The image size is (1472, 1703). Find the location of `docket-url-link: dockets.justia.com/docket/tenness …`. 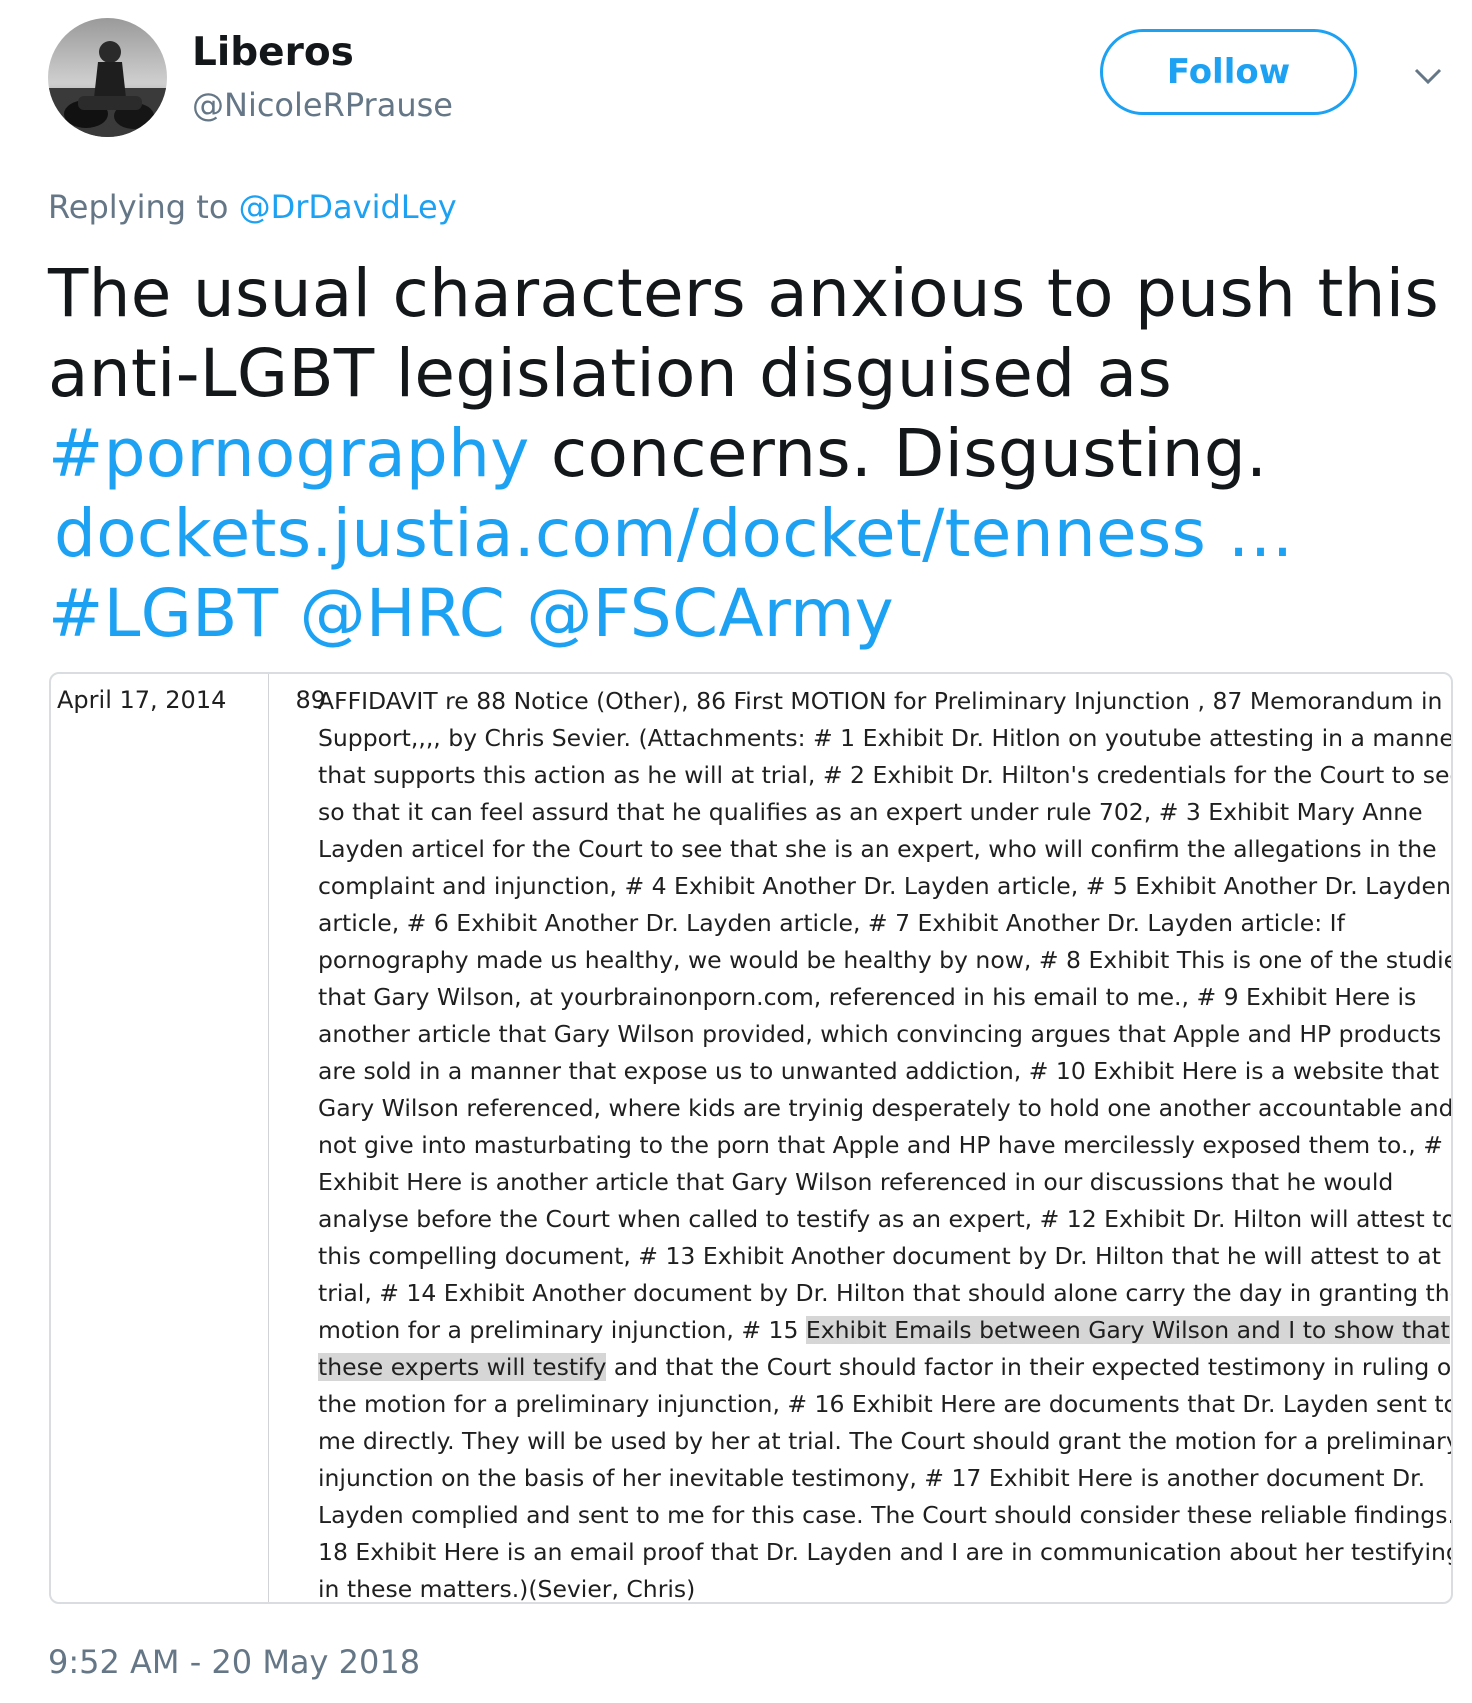

docket-url-link: dockets.justia.com/docket/tenness … is located at coordinates (674, 533).